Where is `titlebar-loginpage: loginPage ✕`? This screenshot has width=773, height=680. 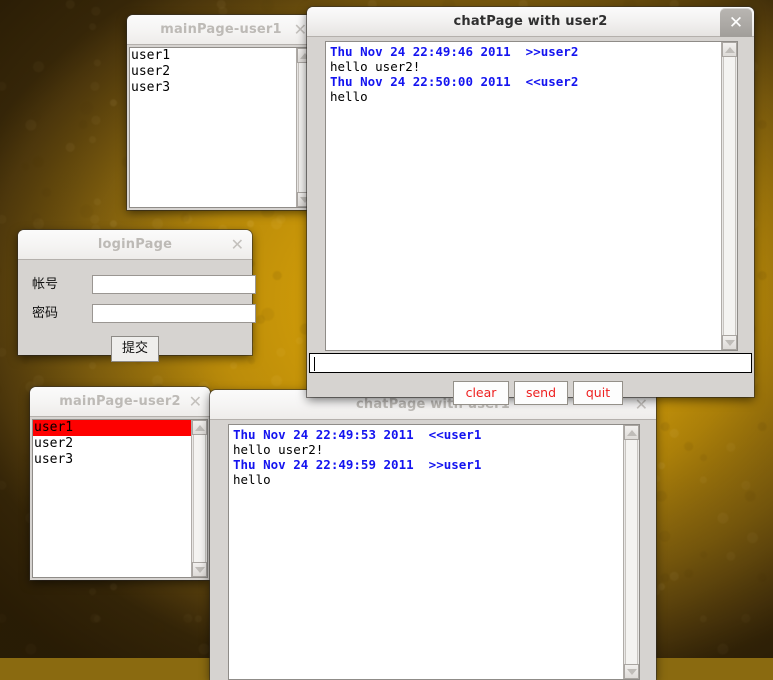
titlebar-loginpage: loginPage ✕ is located at coordinates (135, 245).